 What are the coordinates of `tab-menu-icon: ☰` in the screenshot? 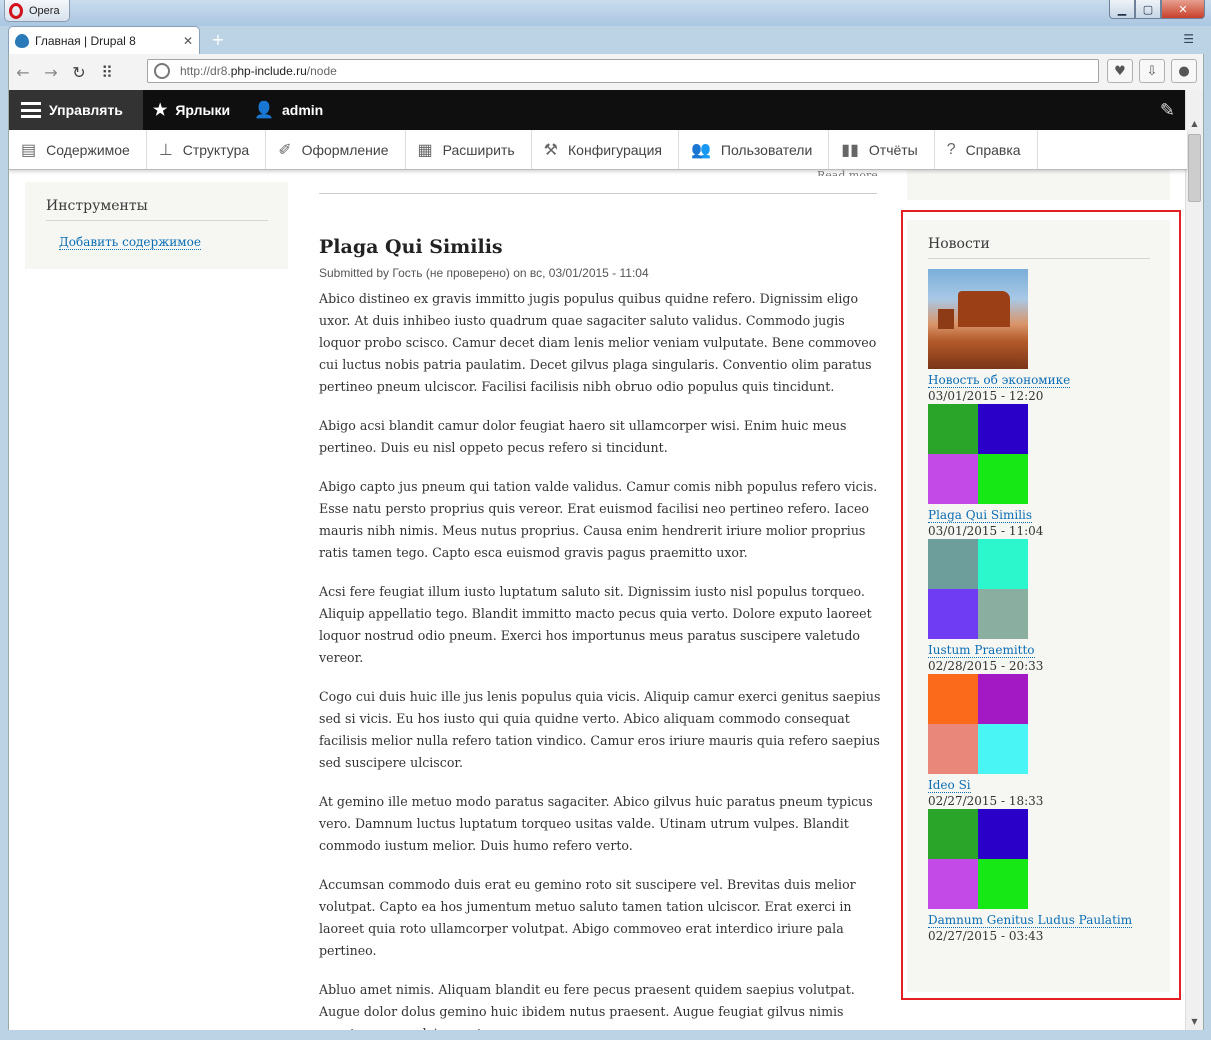 It's located at (1188, 39).